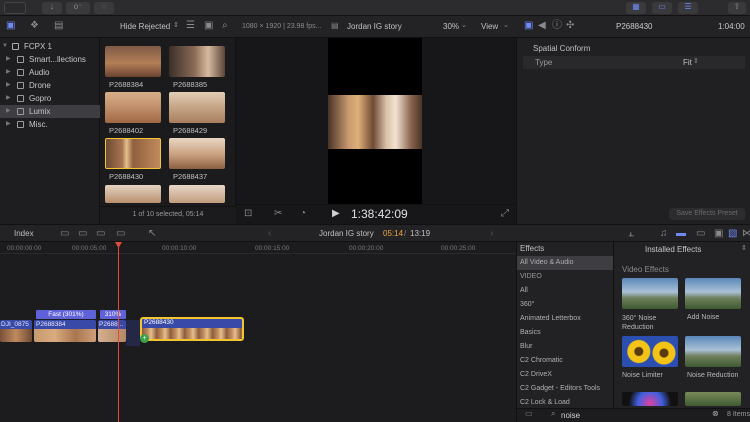 Image resolution: width=750 pixels, height=422 pixels. I want to click on filmstrip-icon: ▣, so click(208, 26).